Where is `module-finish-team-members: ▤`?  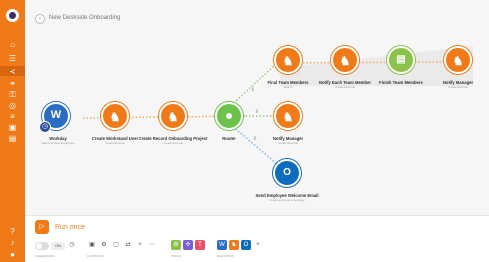 module-finish-team-members: ▤ is located at coordinates (401, 60).